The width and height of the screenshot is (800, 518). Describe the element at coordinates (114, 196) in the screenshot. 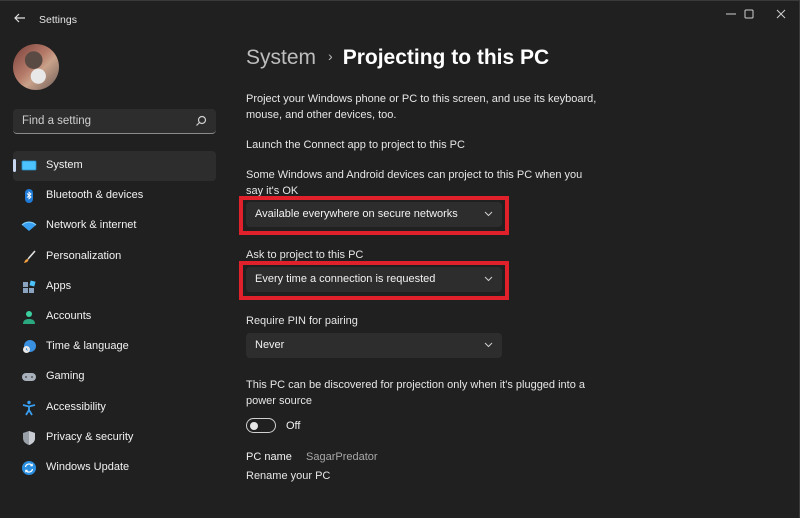

I see `sidebar-item-bluetooth: Bluetooth & devices` at that location.